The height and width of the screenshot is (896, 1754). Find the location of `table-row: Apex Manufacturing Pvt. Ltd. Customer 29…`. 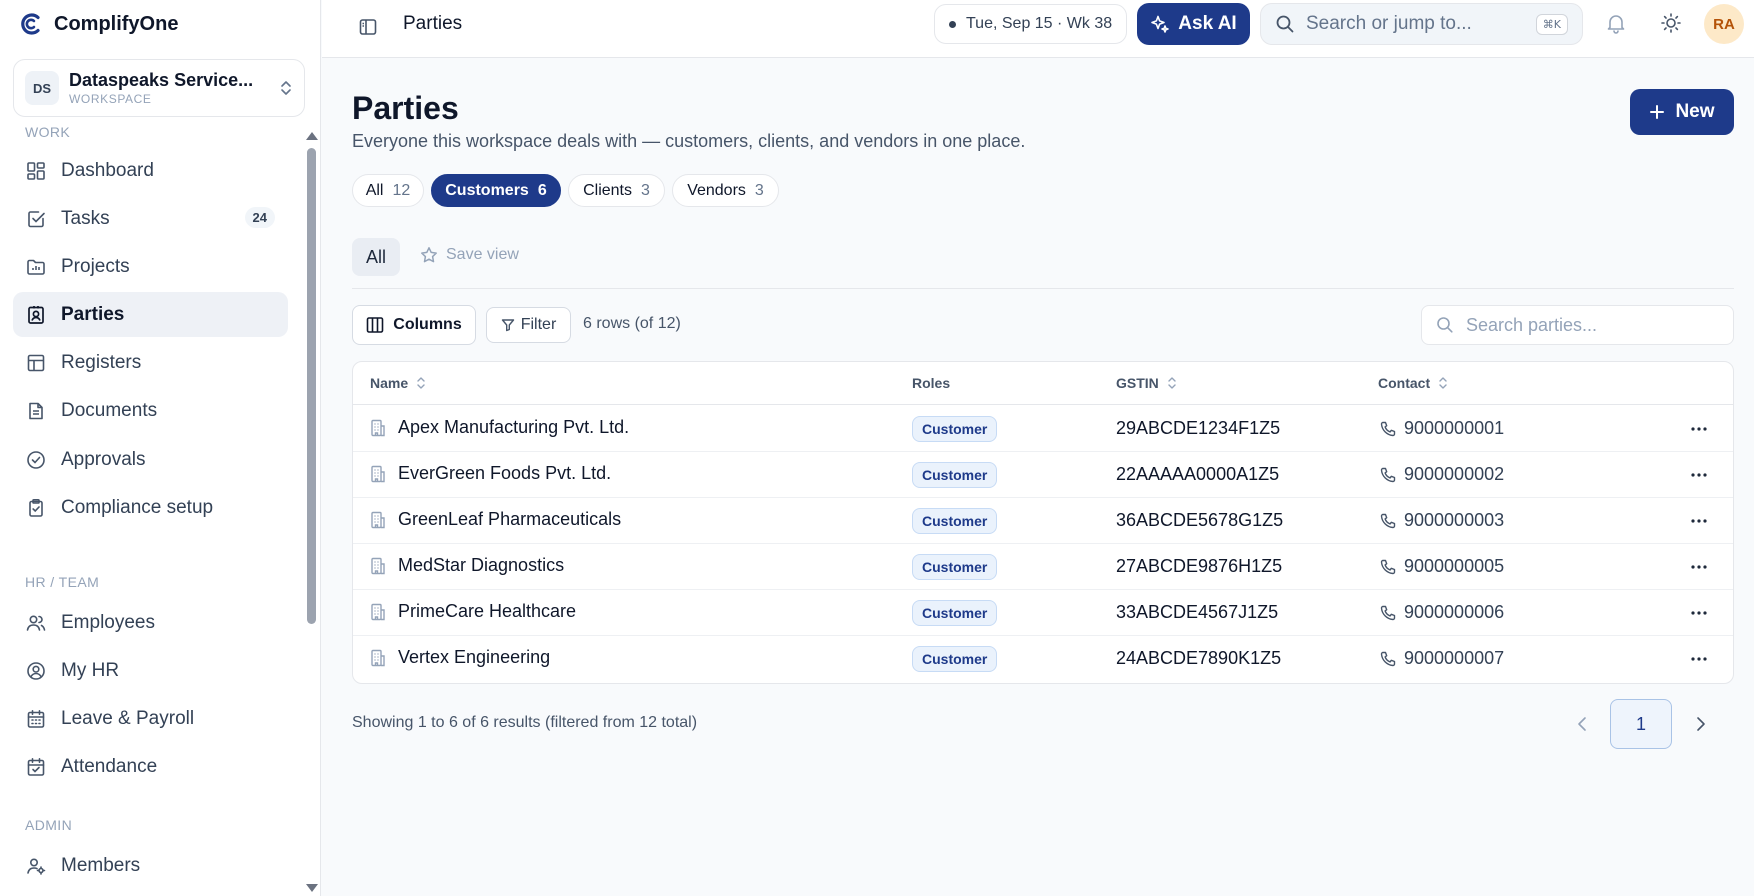

table-row: Apex Manufacturing Pvt. Ltd. Customer 29… is located at coordinates (1043, 429).